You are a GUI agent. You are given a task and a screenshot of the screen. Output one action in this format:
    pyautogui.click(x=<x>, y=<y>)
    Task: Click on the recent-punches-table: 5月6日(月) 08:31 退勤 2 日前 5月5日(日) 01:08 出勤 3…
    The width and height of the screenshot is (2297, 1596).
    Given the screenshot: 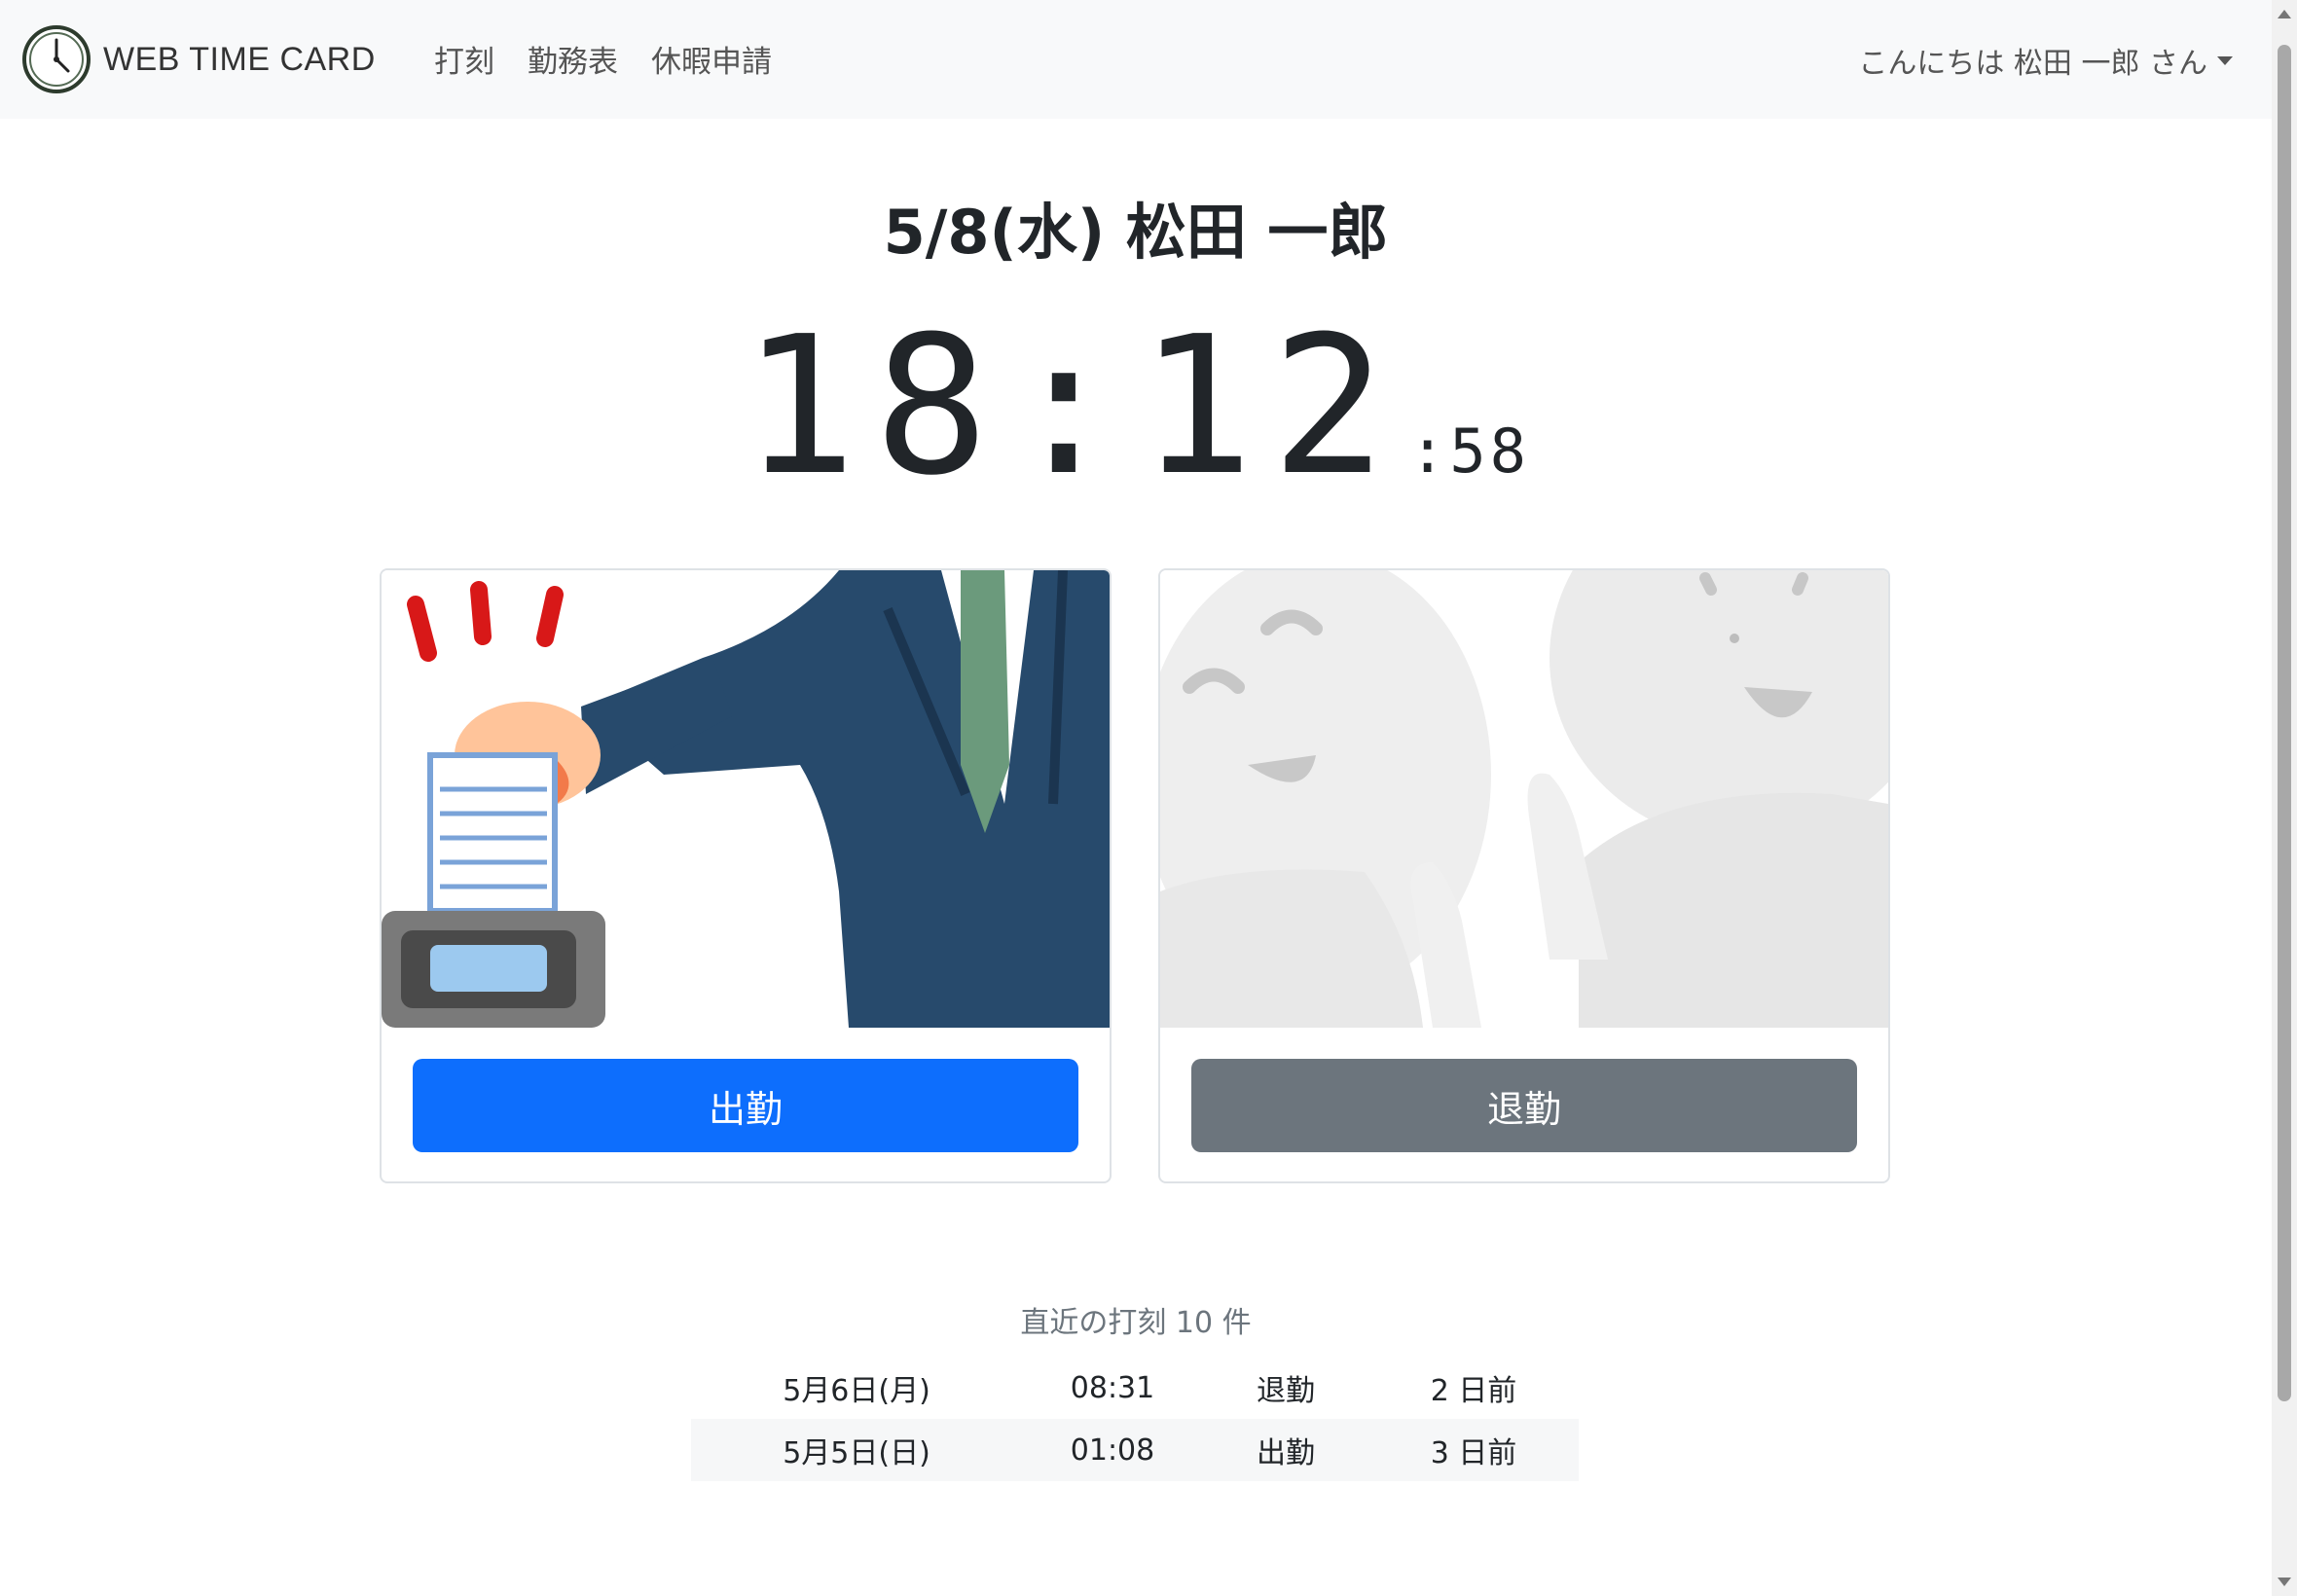 What is the action you would take?
    pyautogui.click(x=1135, y=1419)
    